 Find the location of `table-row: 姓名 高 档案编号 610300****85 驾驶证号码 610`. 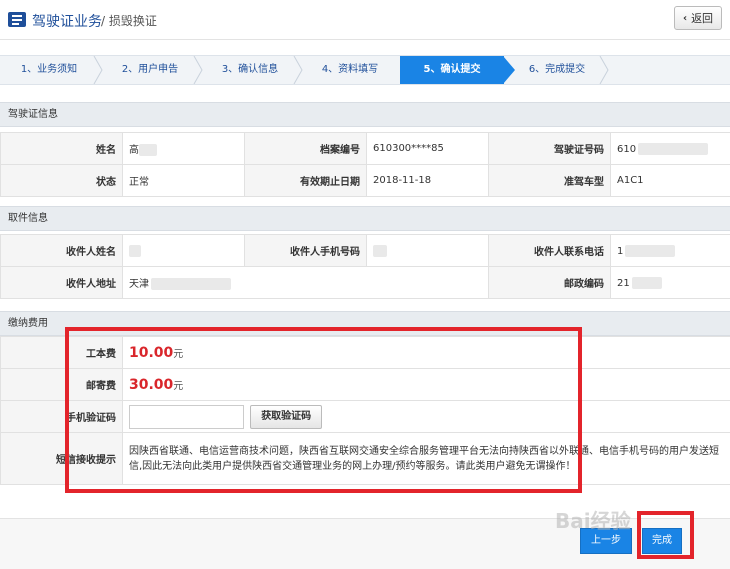

table-row: 姓名 高 档案编号 610300****85 驾驶证号码 610 is located at coordinates (365, 148).